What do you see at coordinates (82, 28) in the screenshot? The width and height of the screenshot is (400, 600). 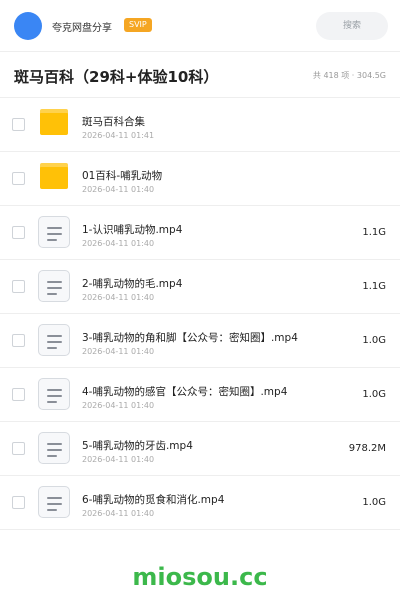 I see `share-owner-name: 夸克网盘分享` at bounding box center [82, 28].